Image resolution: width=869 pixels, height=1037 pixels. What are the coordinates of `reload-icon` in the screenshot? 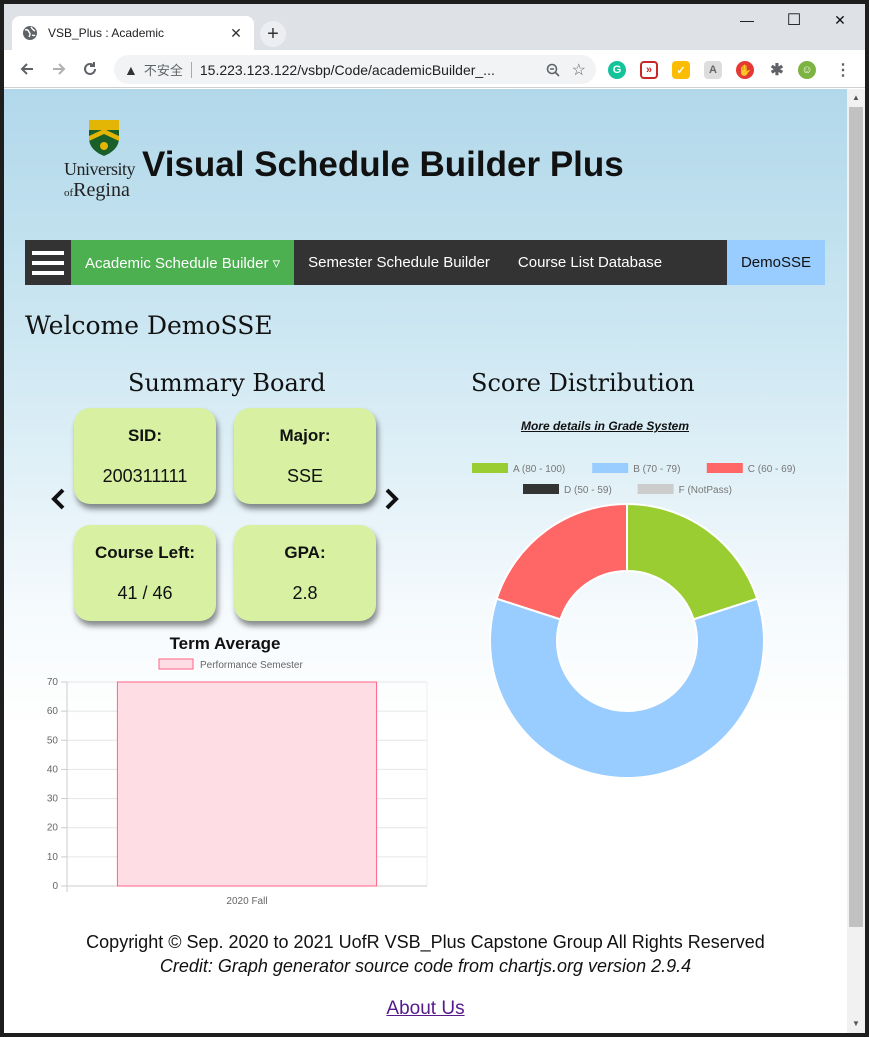 It's located at (90, 69).